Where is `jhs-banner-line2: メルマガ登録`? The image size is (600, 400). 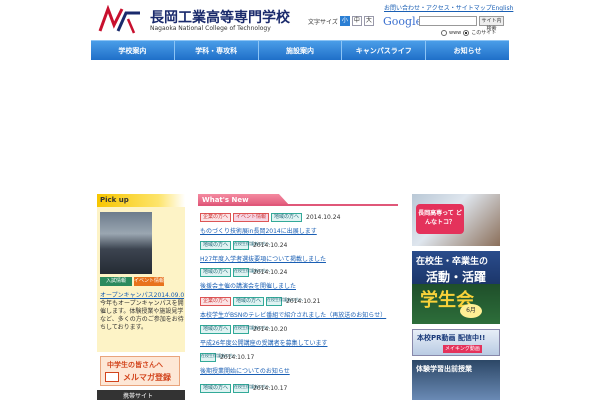
jhs-banner-line2: メルマガ登録 is located at coordinates (147, 377).